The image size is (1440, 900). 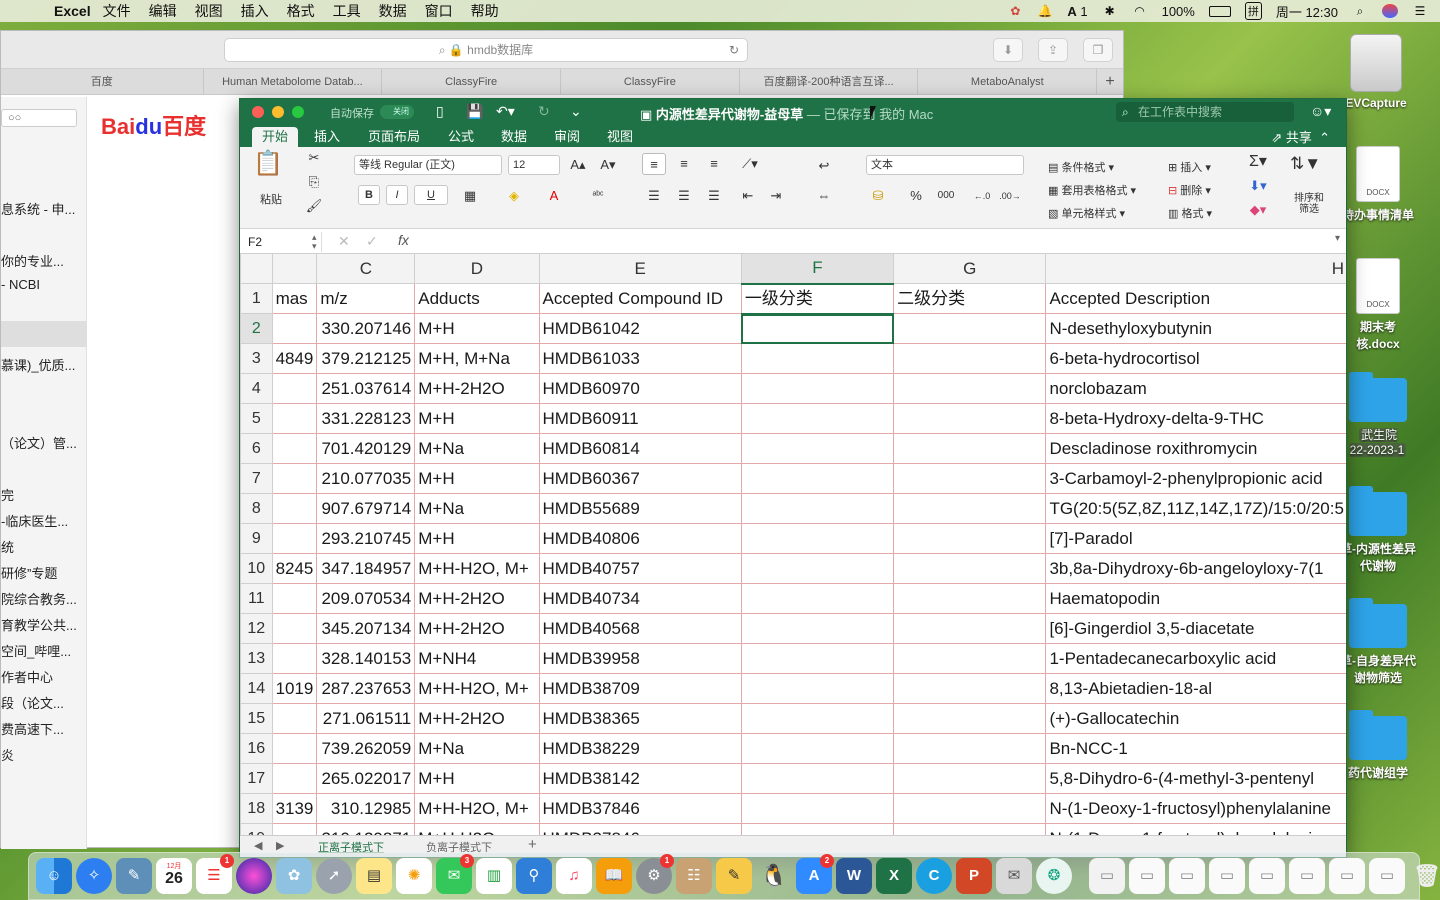 I want to click on row-header: 12, so click(x=256, y=628).